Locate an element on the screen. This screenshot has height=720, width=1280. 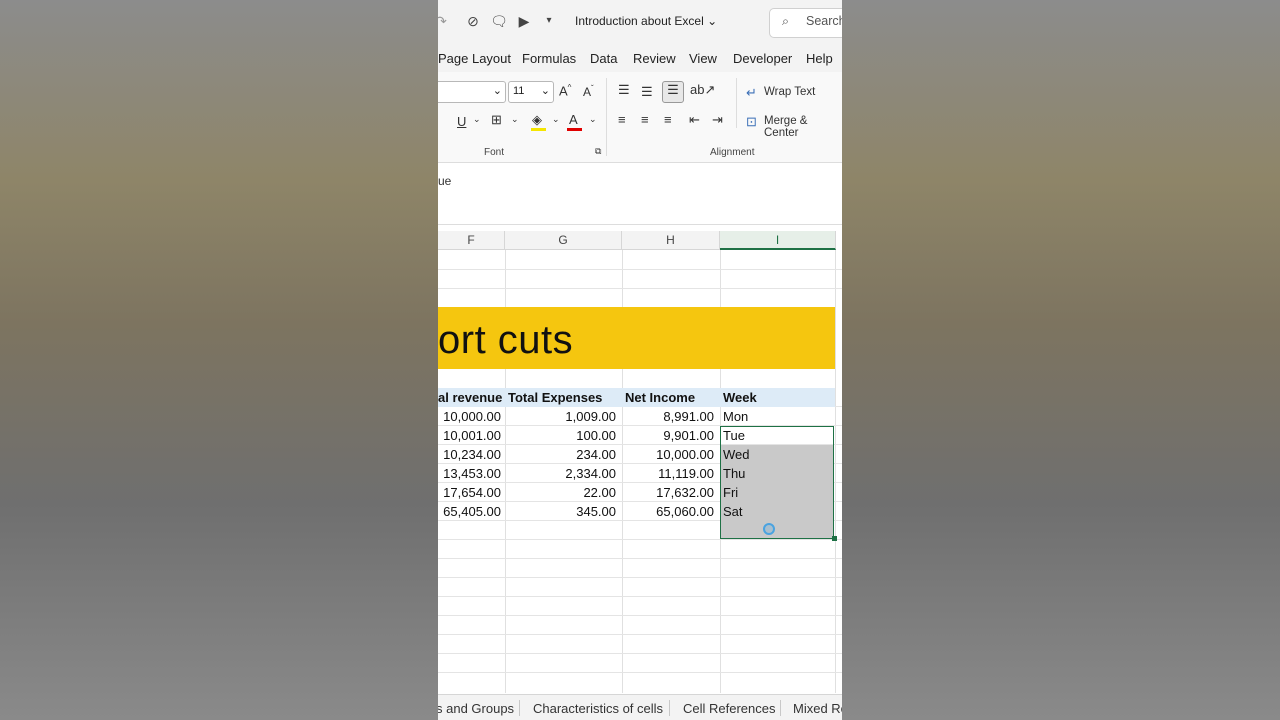
align-center-icon: ≡ is located at coordinates (645, 119).